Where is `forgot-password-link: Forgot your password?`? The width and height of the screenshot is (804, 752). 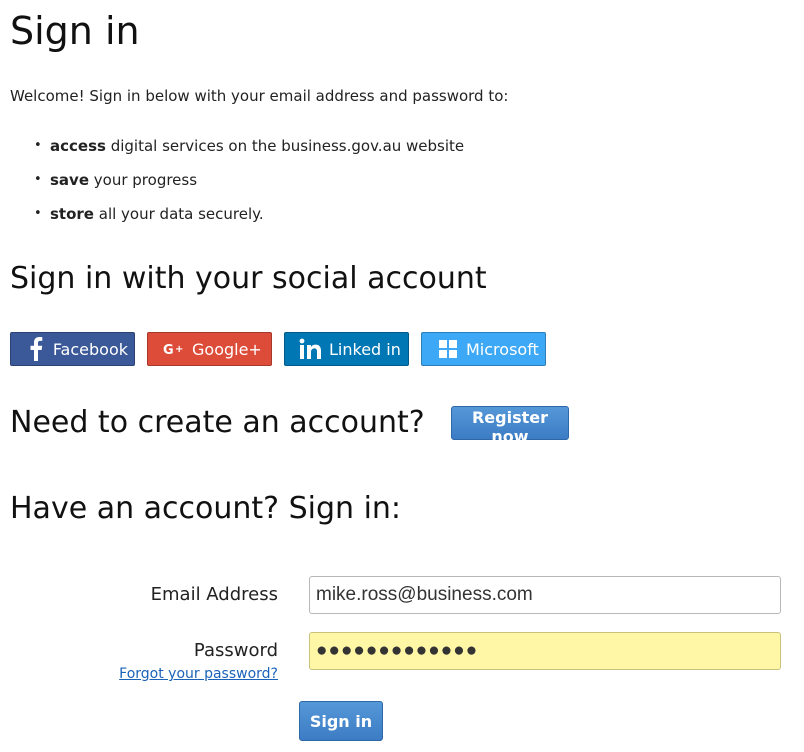
forgot-password-link: Forgot your password? is located at coordinates (198, 674).